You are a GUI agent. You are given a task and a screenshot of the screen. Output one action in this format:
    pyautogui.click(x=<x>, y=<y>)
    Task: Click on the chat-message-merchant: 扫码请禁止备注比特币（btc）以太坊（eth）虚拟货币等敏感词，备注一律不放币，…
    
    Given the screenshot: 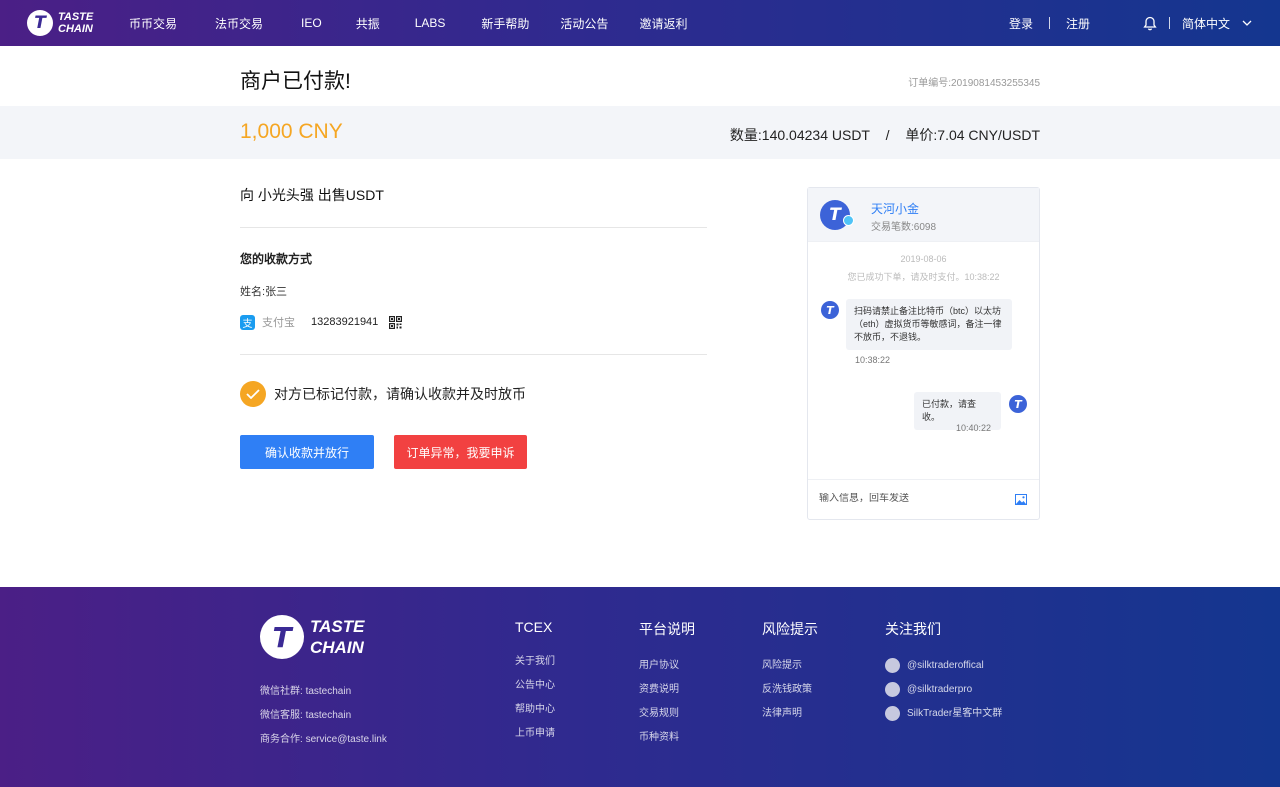 What is the action you would take?
    pyautogui.click(x=929, y=324)
    